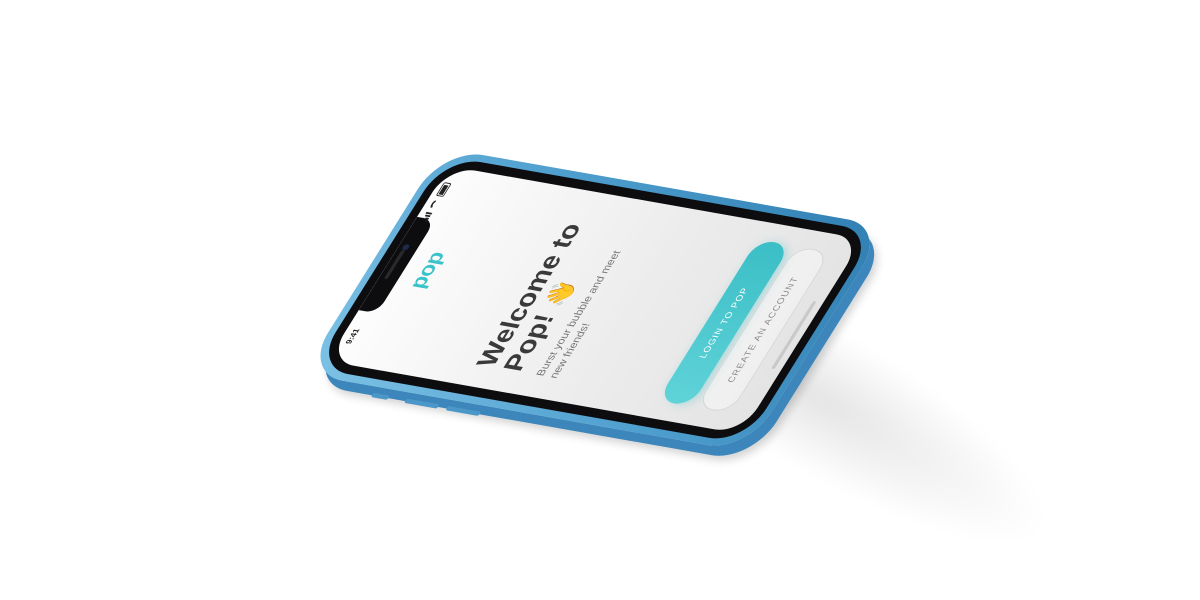 The width and height of the screenshot is (1200, 600). I want to click on status-time: 9:41, so click(352, 336).